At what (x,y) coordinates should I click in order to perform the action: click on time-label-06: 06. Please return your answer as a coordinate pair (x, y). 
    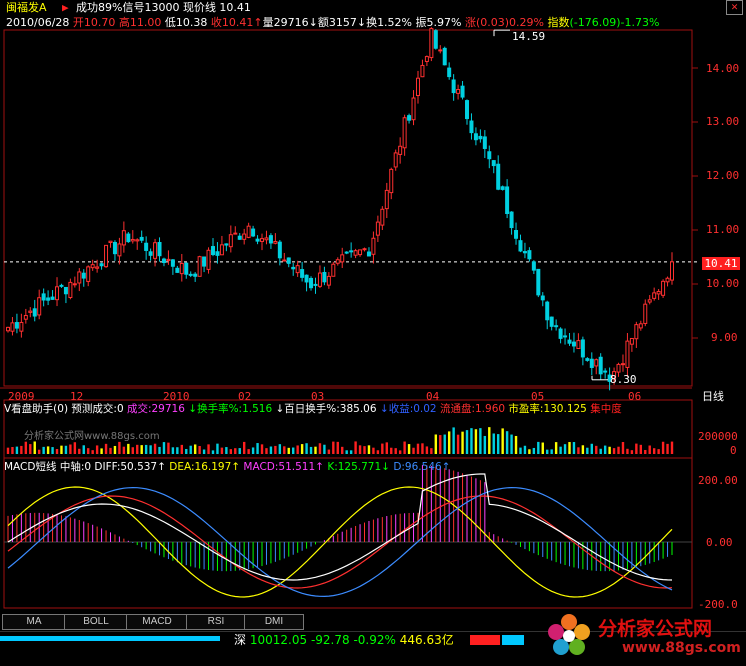
    Looking at the image, I should click on (635, 396).